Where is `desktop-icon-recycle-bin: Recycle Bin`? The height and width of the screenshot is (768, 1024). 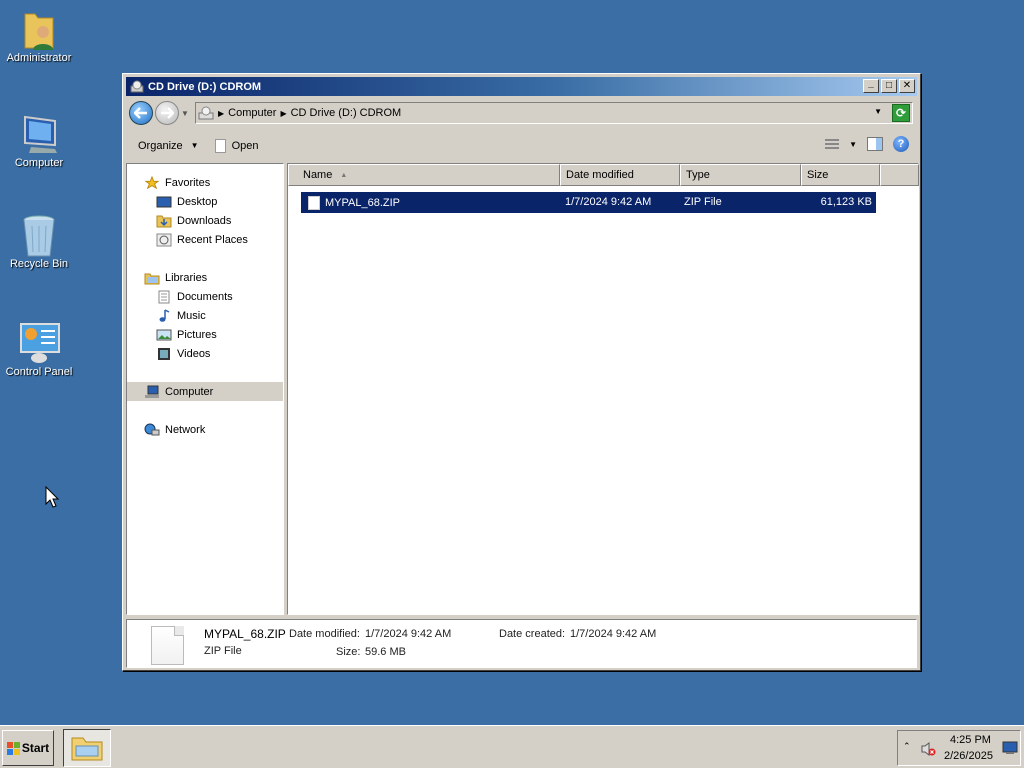
desktop-icon-recycle-bin: Recycle Bin is located at coordinates (39, 242).